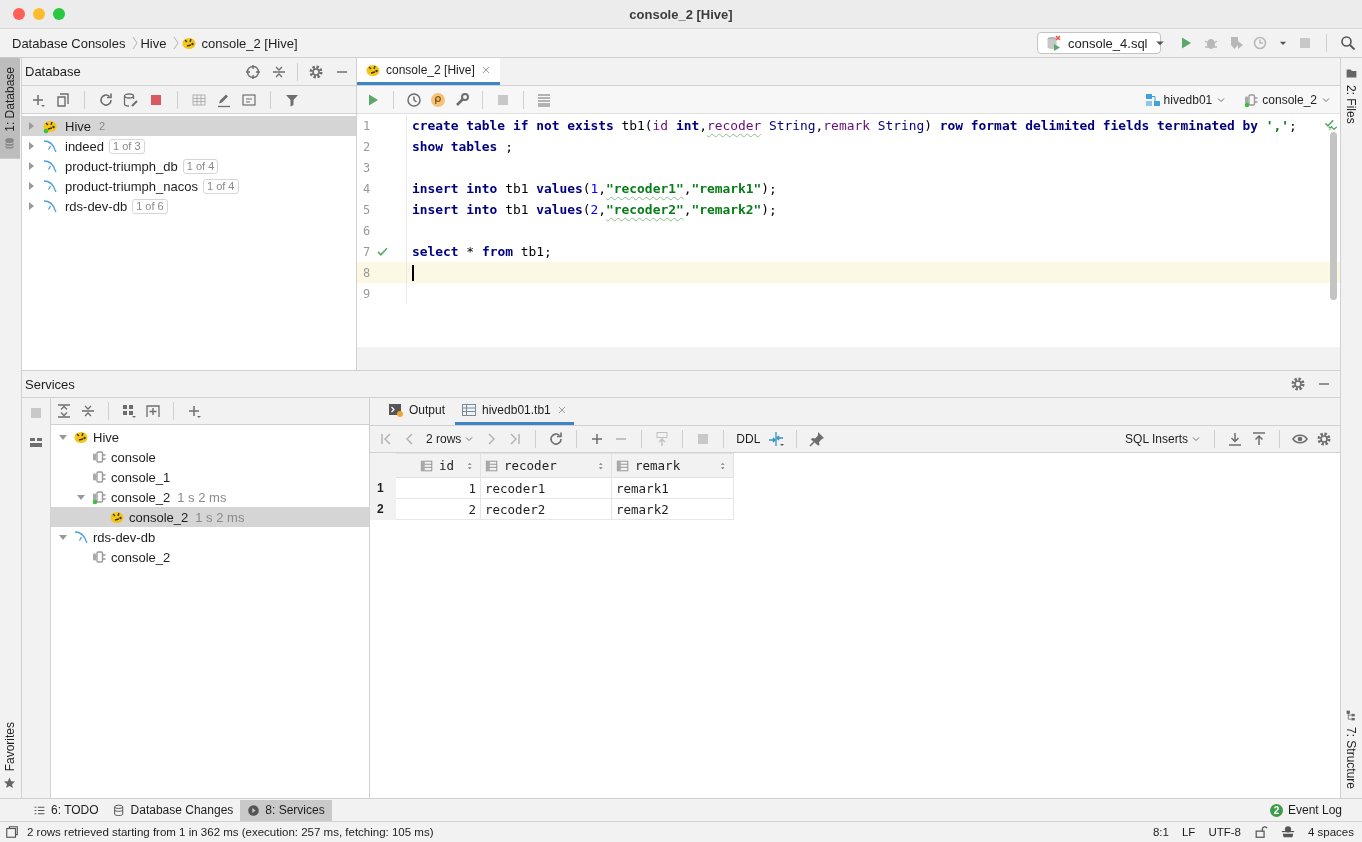 This screenshot has height=842, width=1362. What do you see at coordinates (367, 146) in the screenshot?
I see `line-number: 2` at bounding box center [367, 146].